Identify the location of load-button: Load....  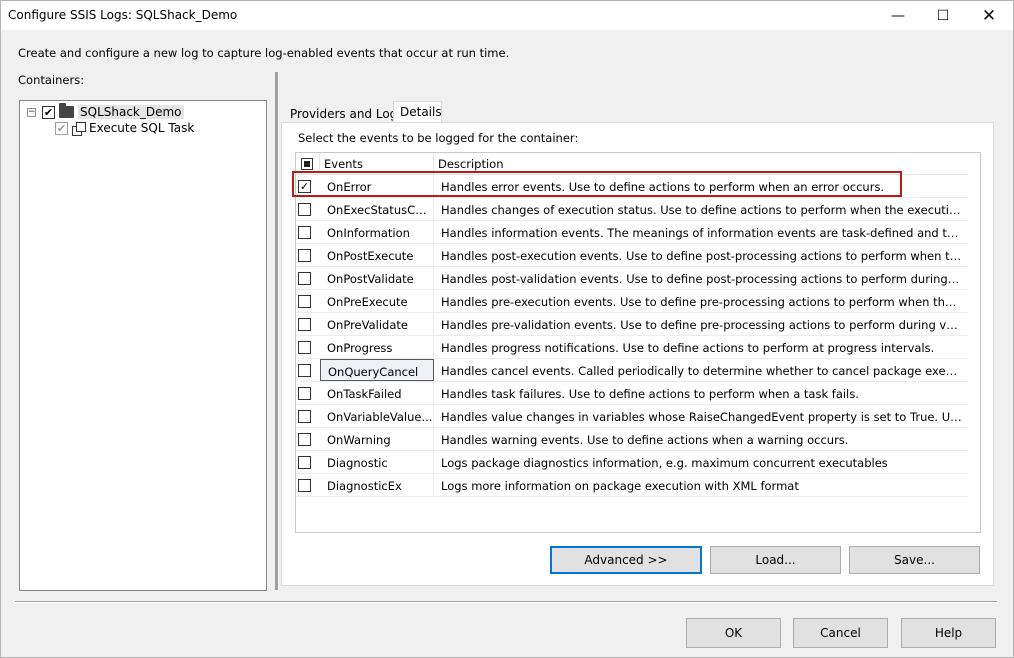
(775, 560).